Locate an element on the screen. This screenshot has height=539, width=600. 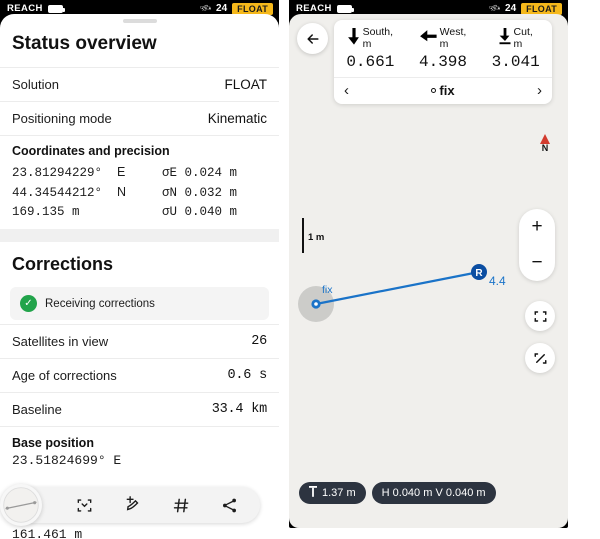
arrow-down-to-line-icon is located at coordinates (505, 38).